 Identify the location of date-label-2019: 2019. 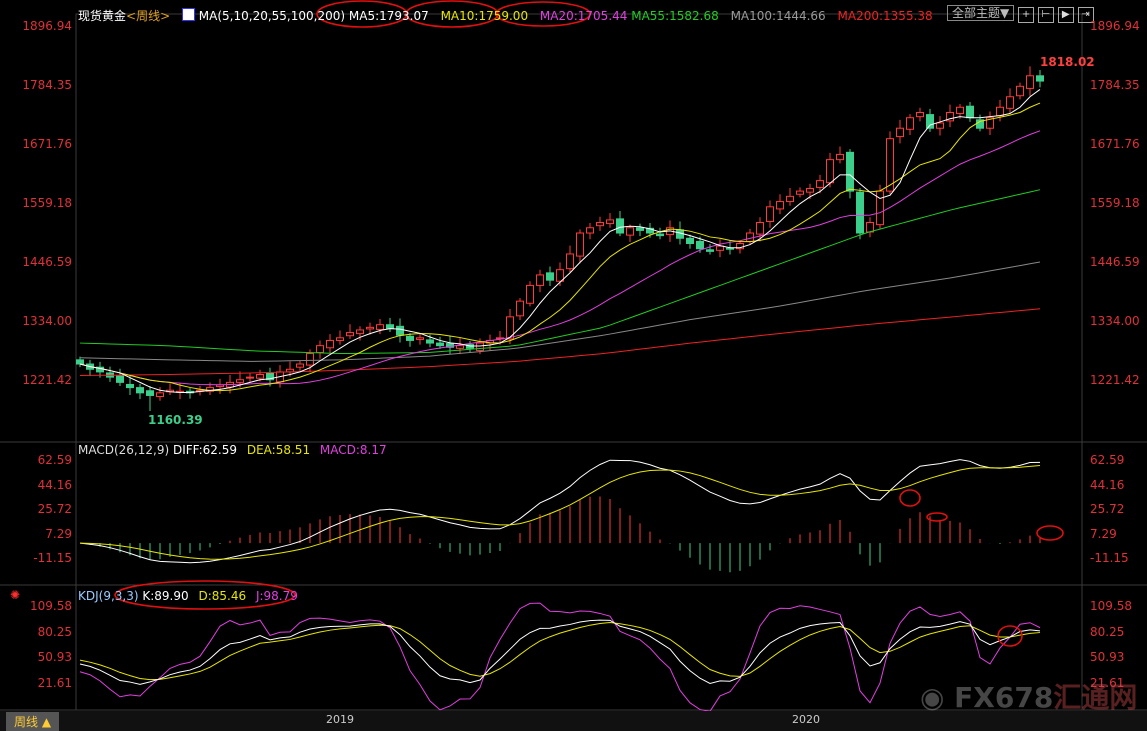
(340, 719).